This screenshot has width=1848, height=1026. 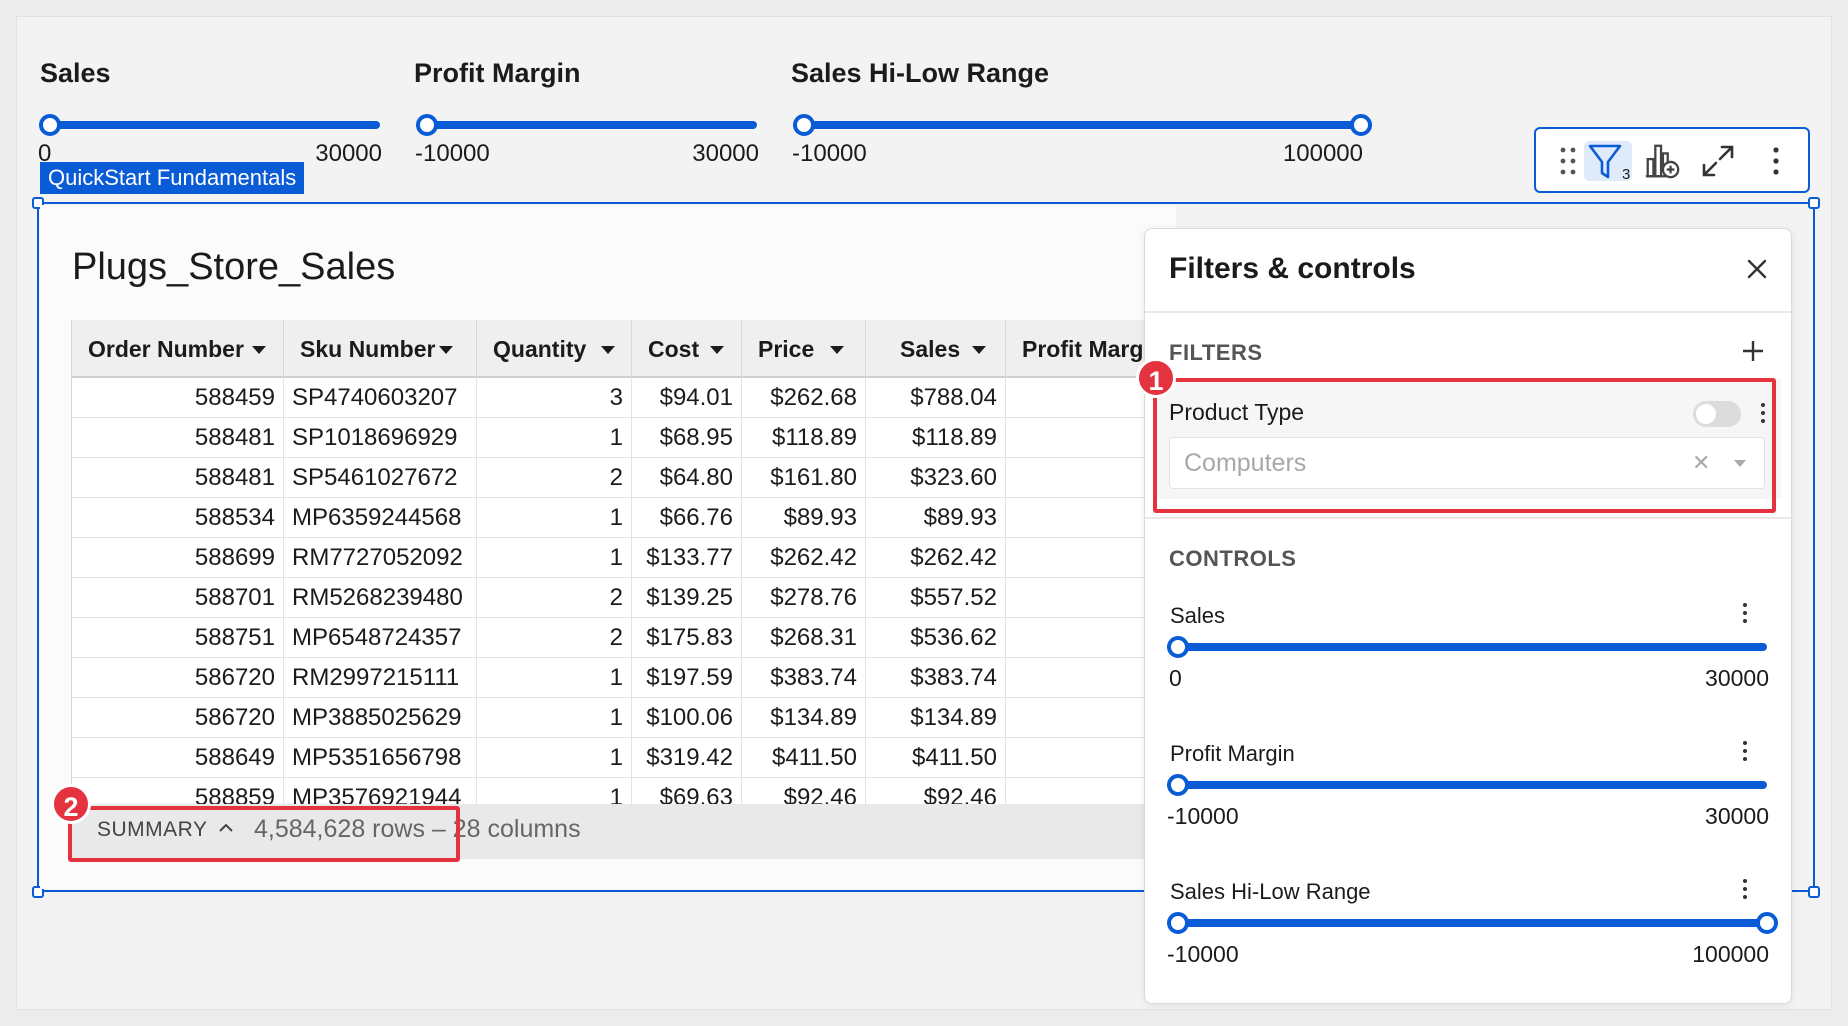 I want to click on table-cell: $262.68, so click(x=804, y=398).